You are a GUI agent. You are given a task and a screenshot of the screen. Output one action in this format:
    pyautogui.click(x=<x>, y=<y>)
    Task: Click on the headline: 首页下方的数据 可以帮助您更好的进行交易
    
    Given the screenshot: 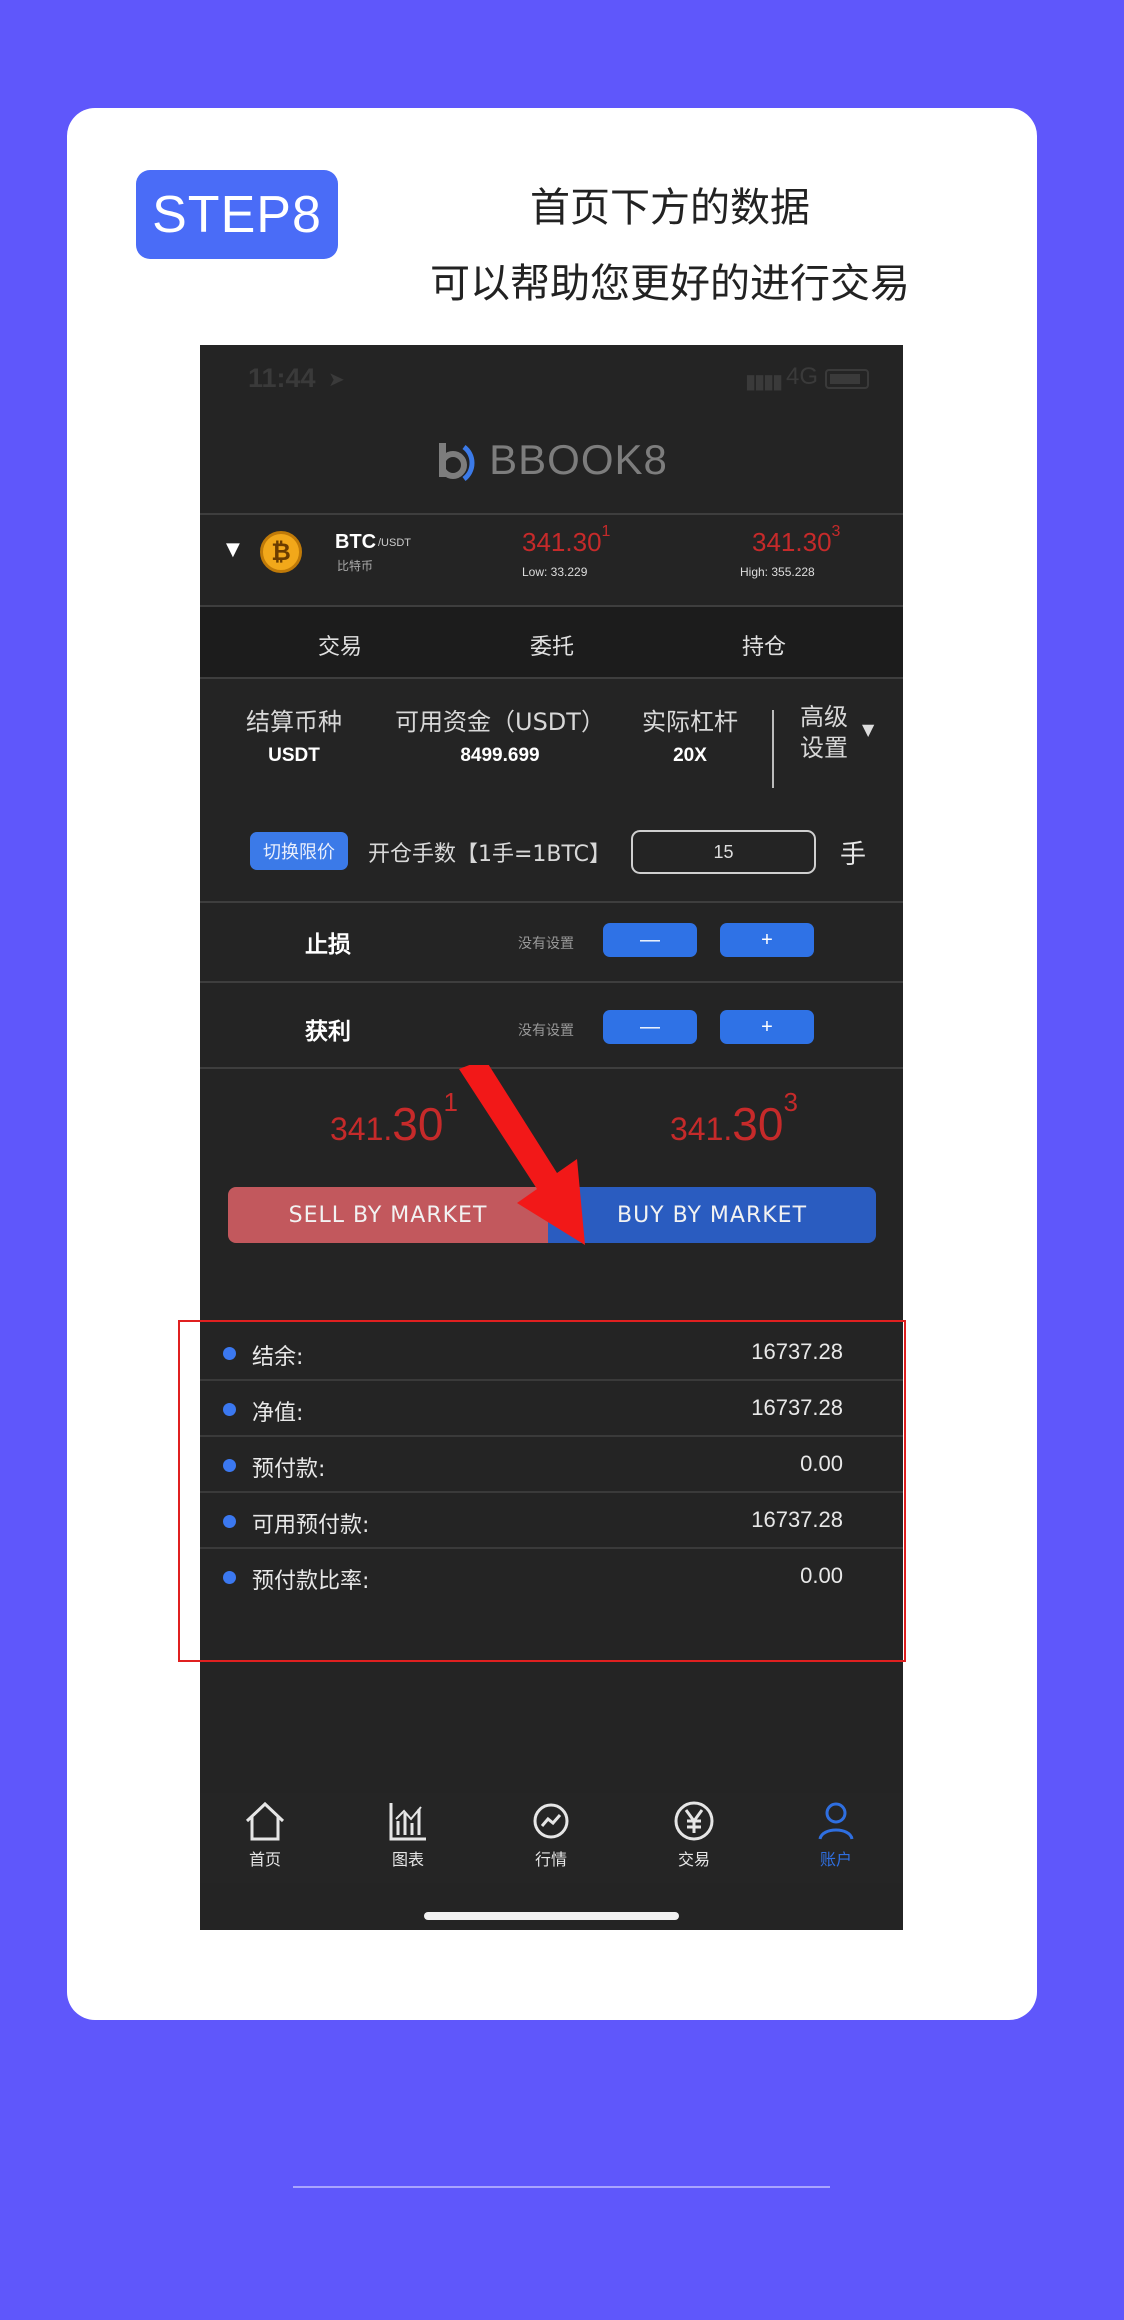 What is the action you would take?
    pyautogui.click(x=670, y=246)
    